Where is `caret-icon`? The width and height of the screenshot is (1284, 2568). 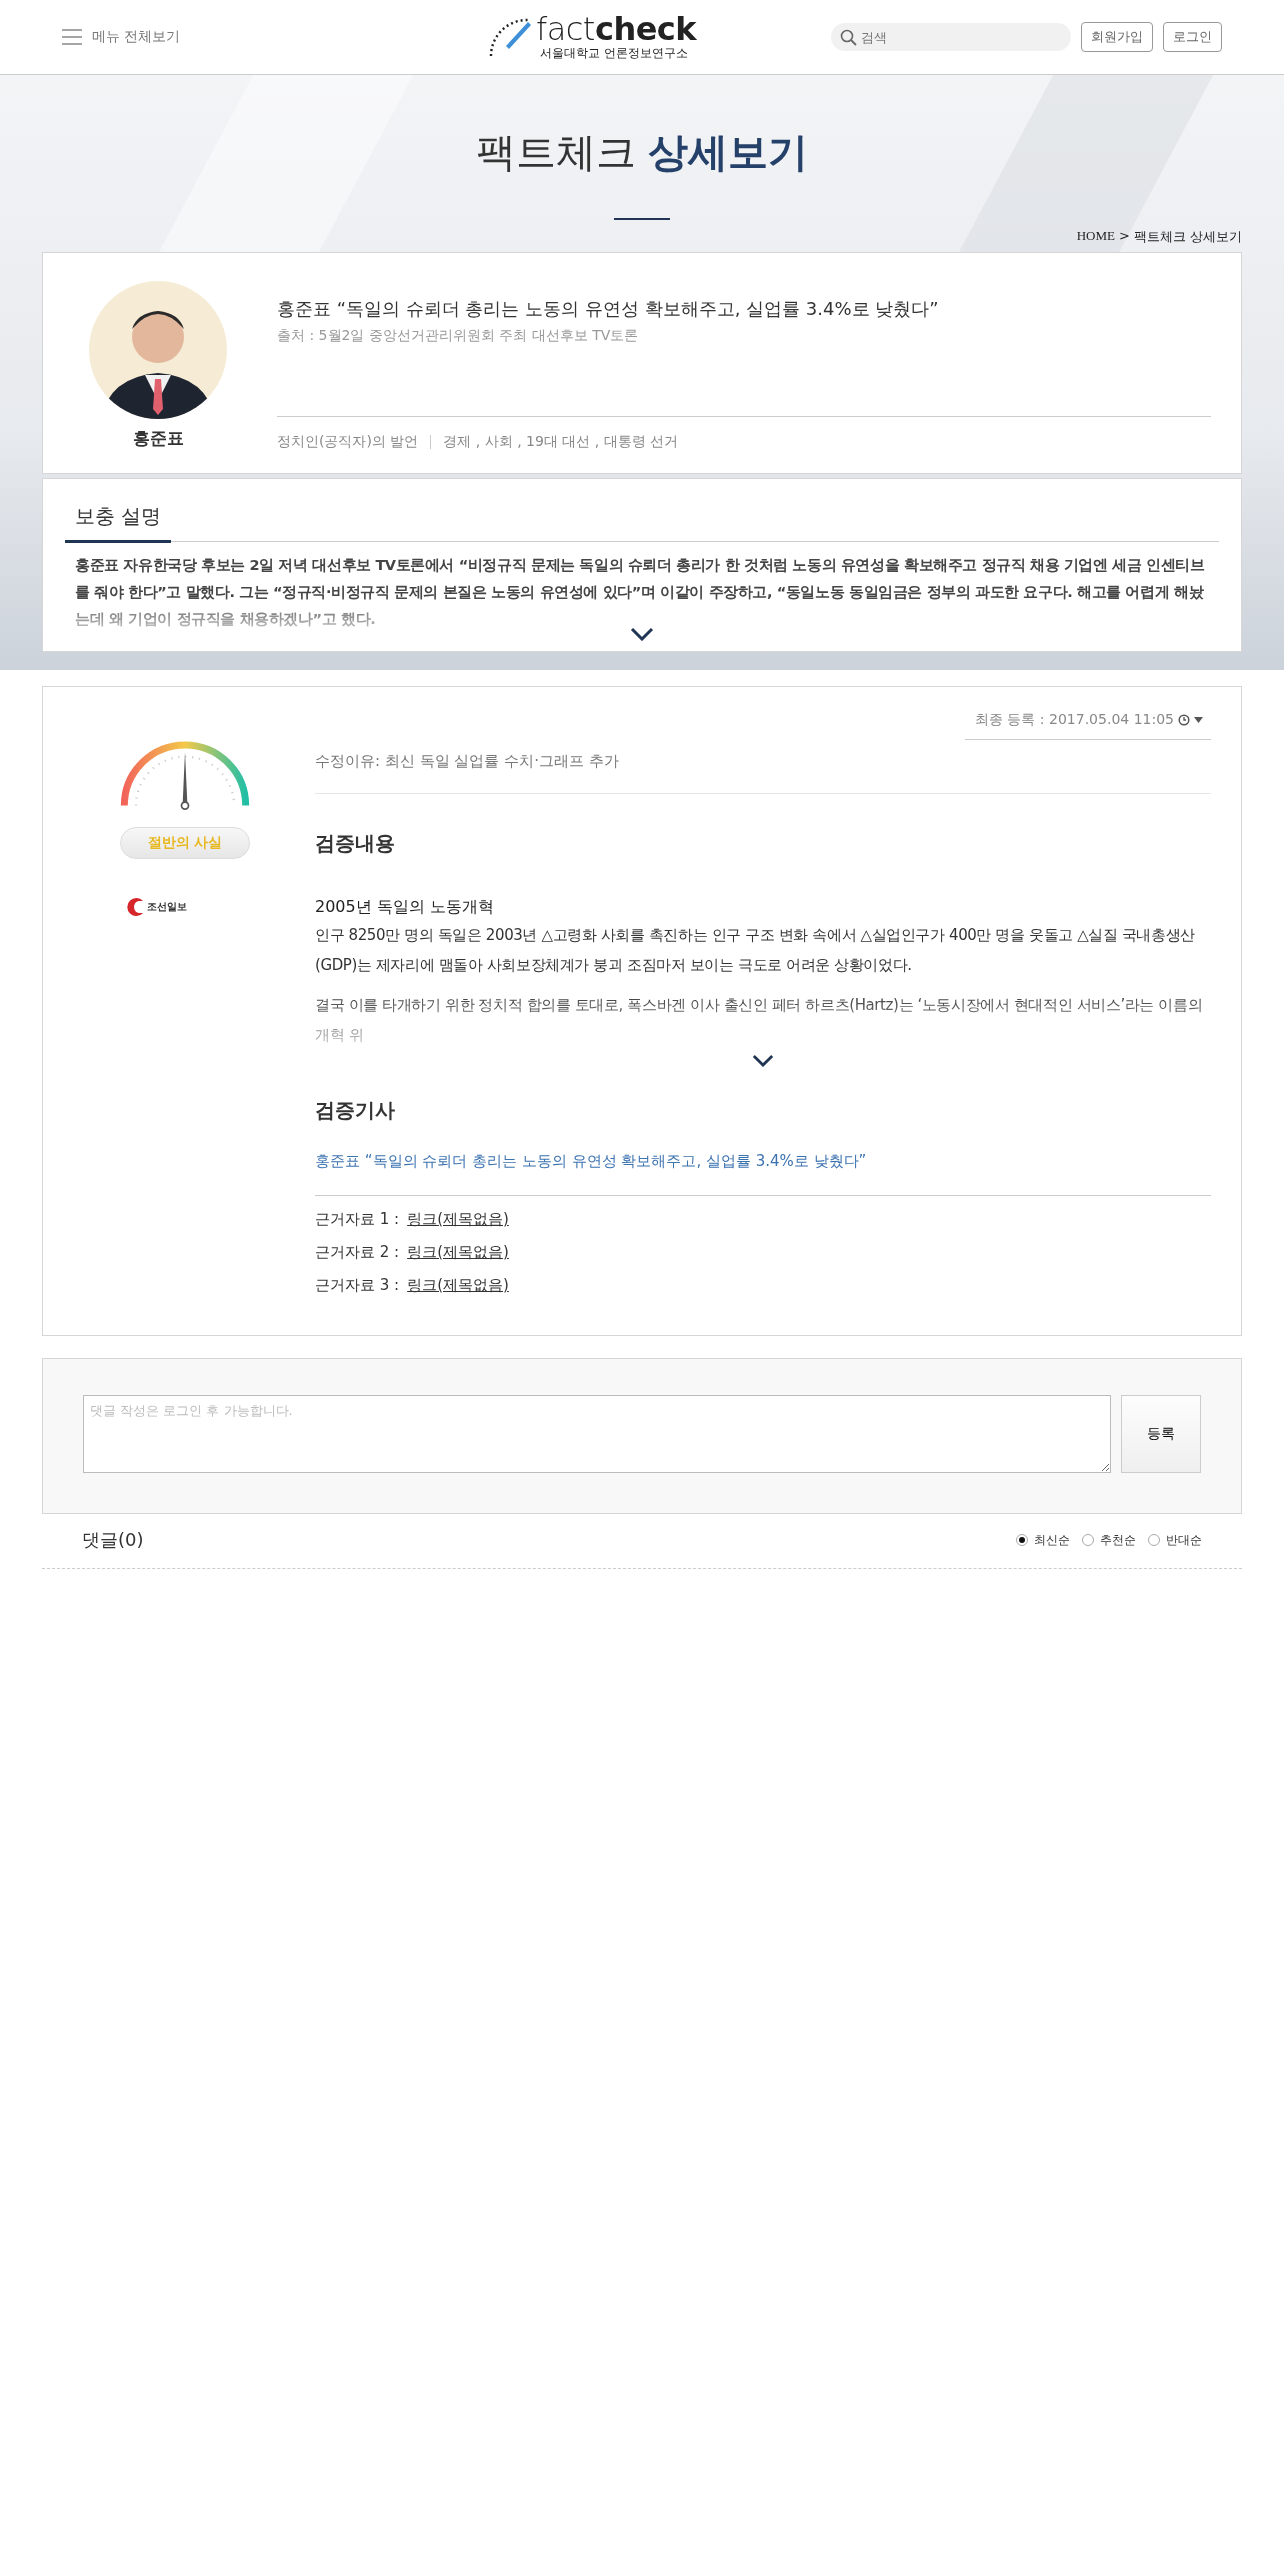
caret-icon is located at coordinates (1198, 720).